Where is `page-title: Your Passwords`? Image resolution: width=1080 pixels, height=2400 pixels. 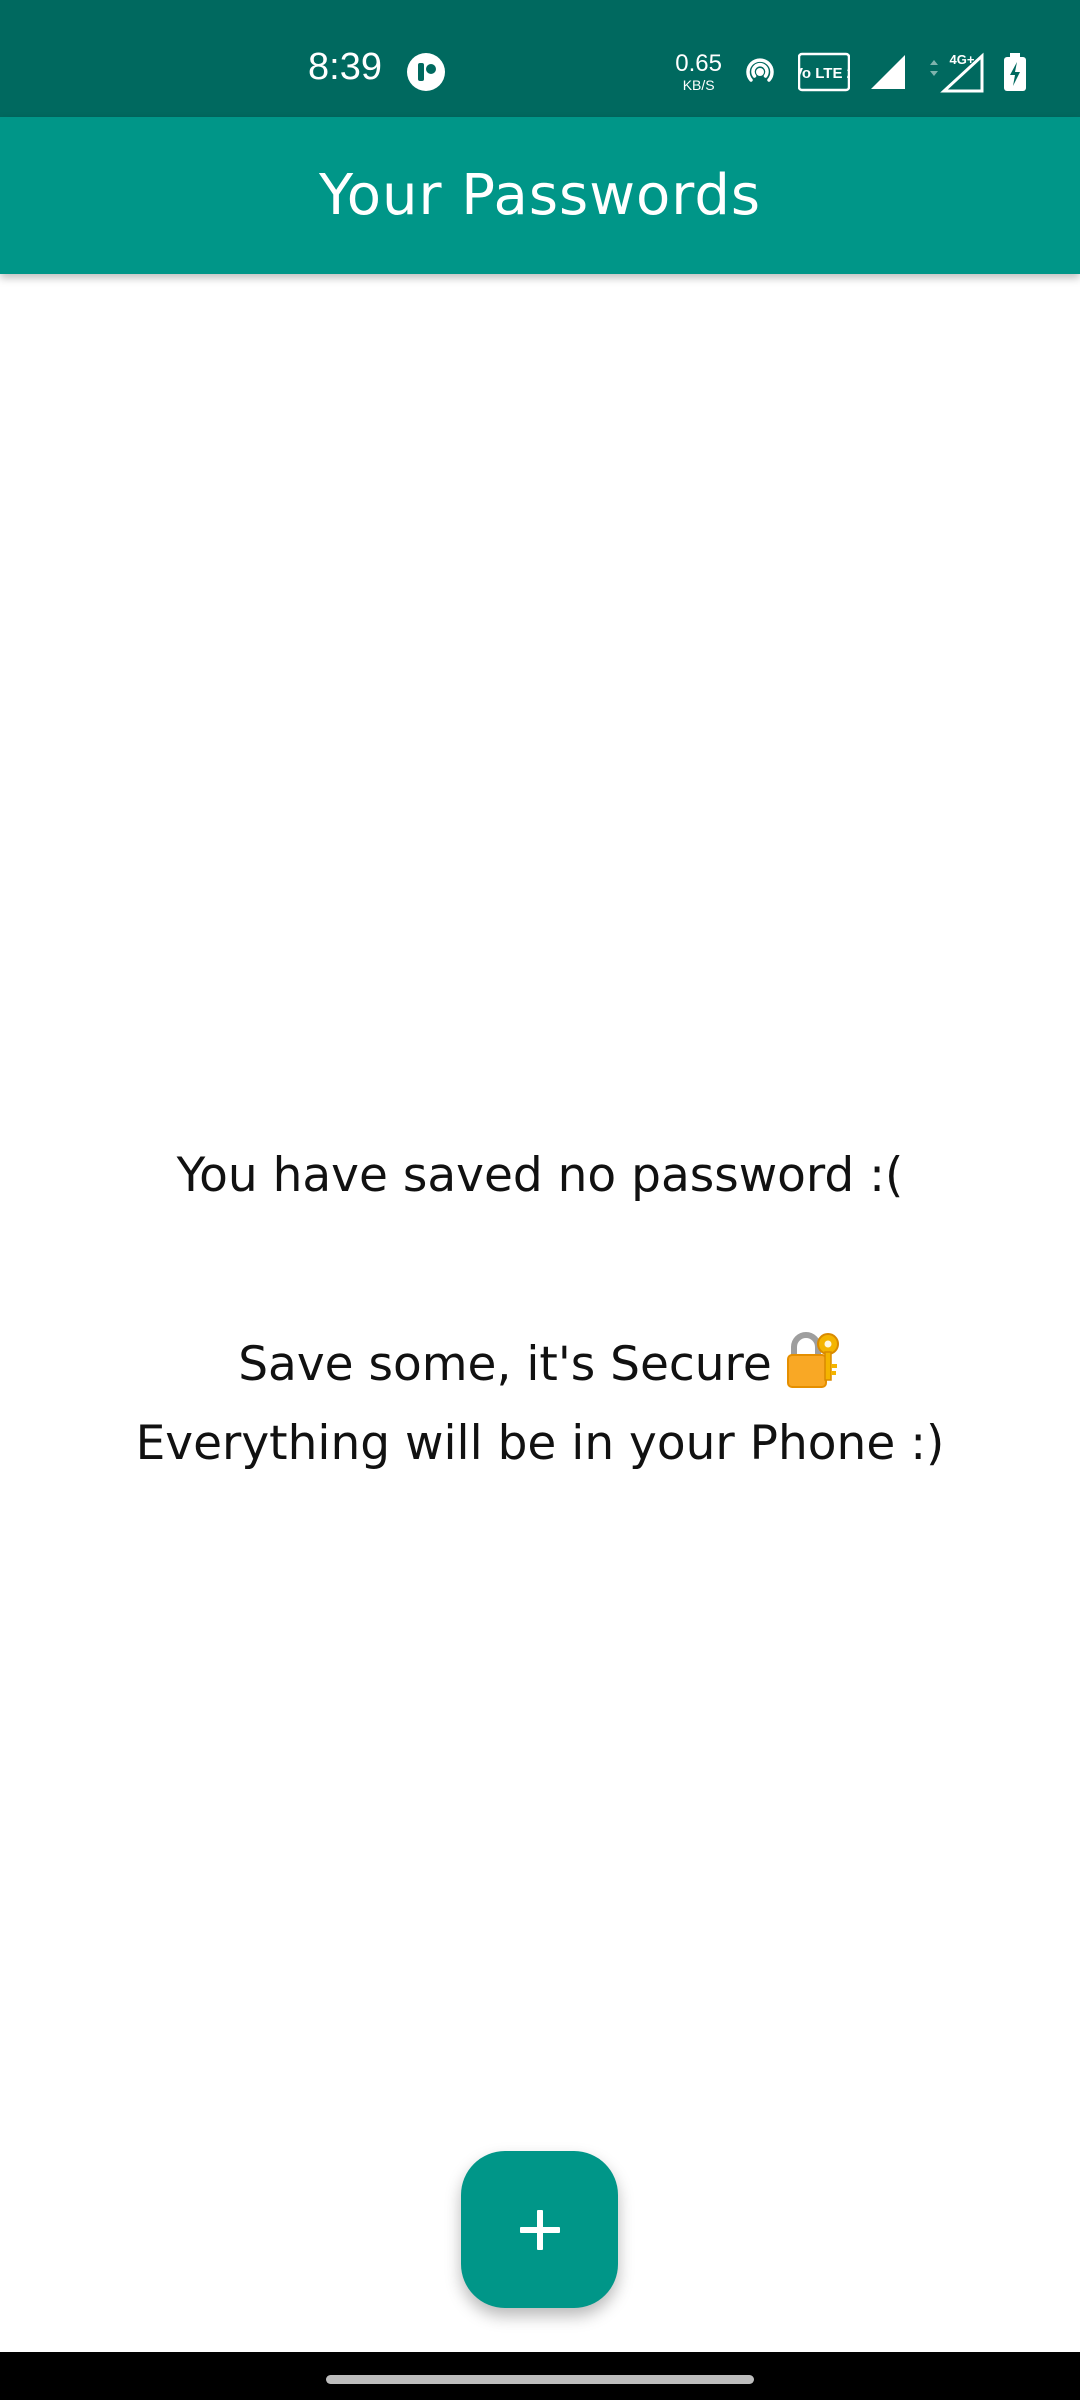
page-title: Your Passwords is located at coordinates (540, 195).